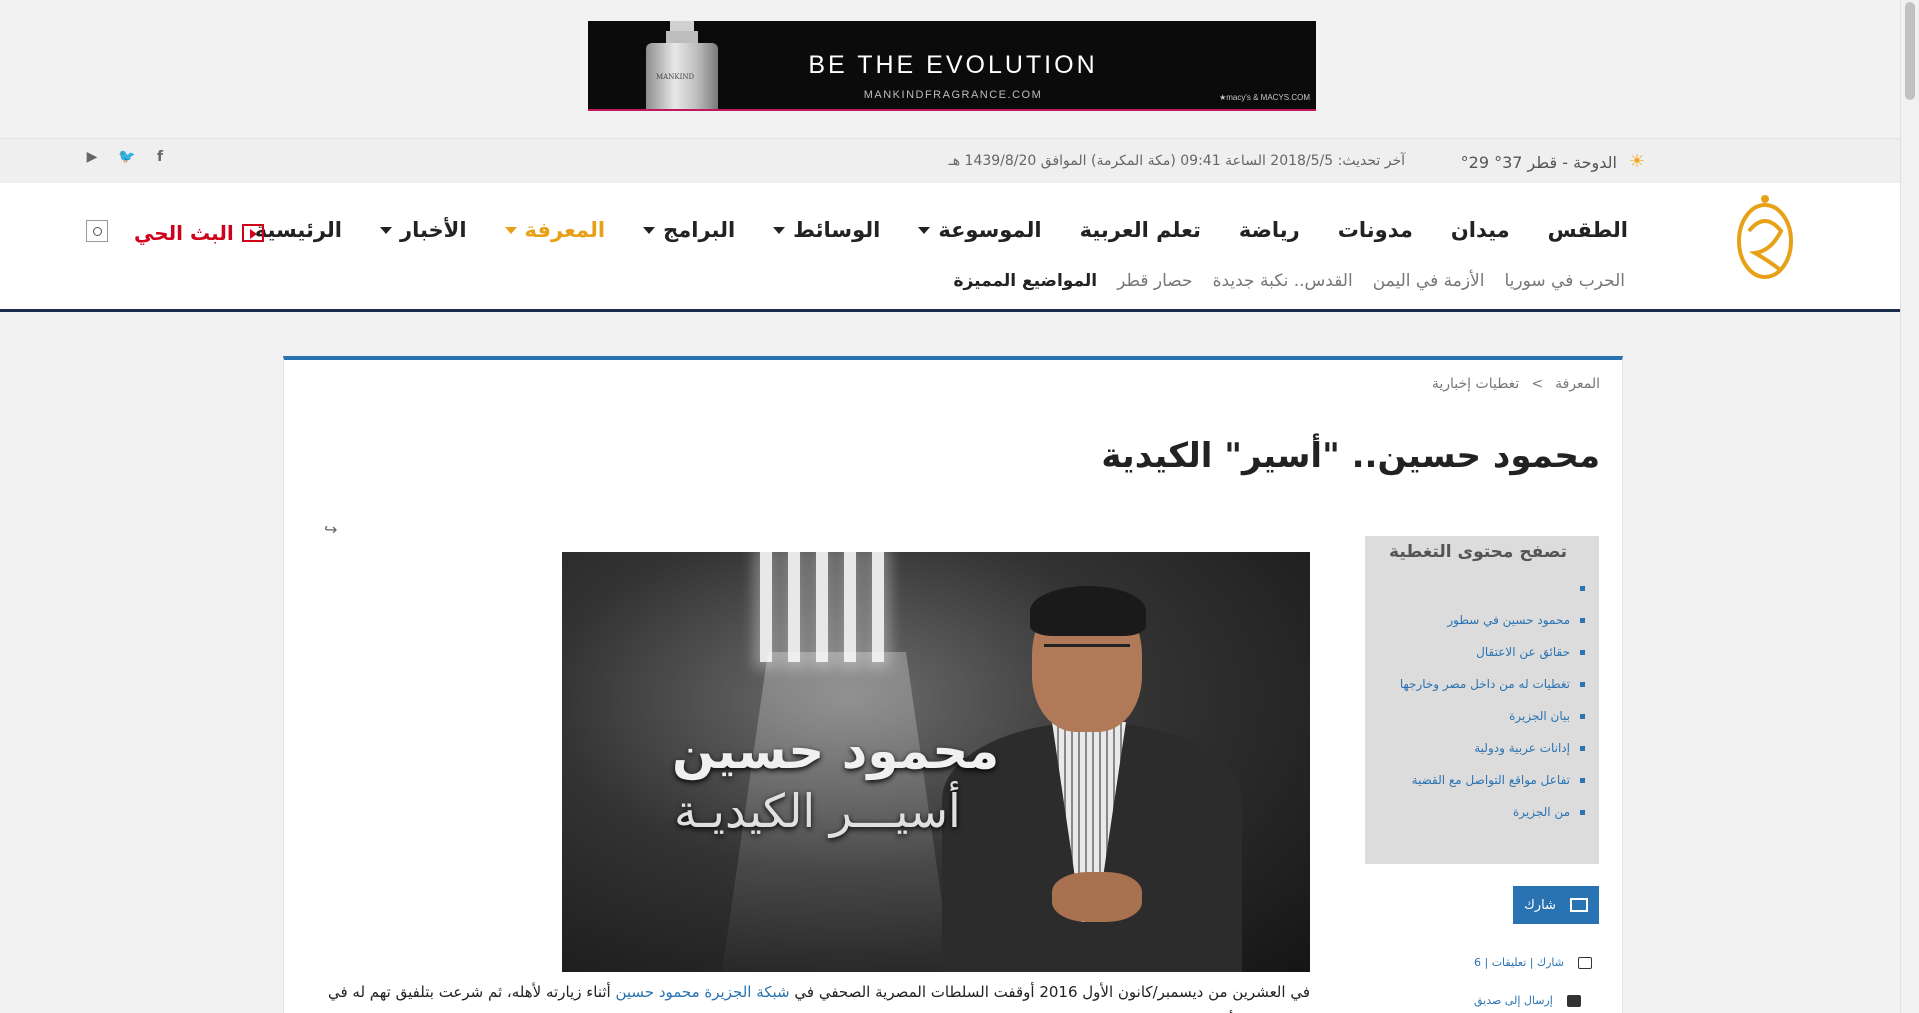  Describe the element at coordinates (1765, 237) in the screenshot. I see `aljazeera-logo` at that location.